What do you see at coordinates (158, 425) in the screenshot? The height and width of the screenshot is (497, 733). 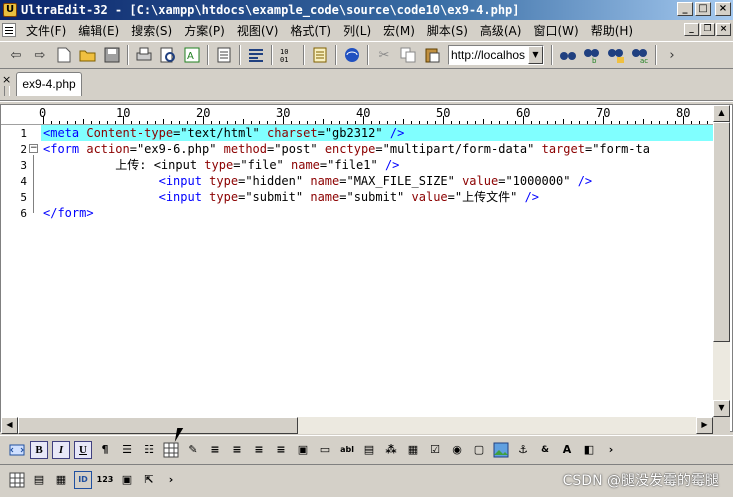 I see `horizontal-scroll-thumb` at bounding box center [158, 425].